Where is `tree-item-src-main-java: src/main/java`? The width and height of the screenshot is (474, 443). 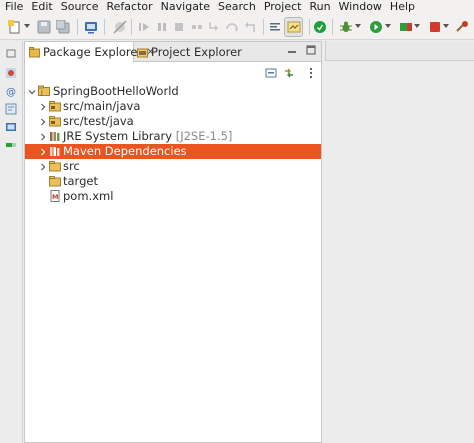 tree-item-src-main-java: src/main/java is located at coordinates (173, 106).